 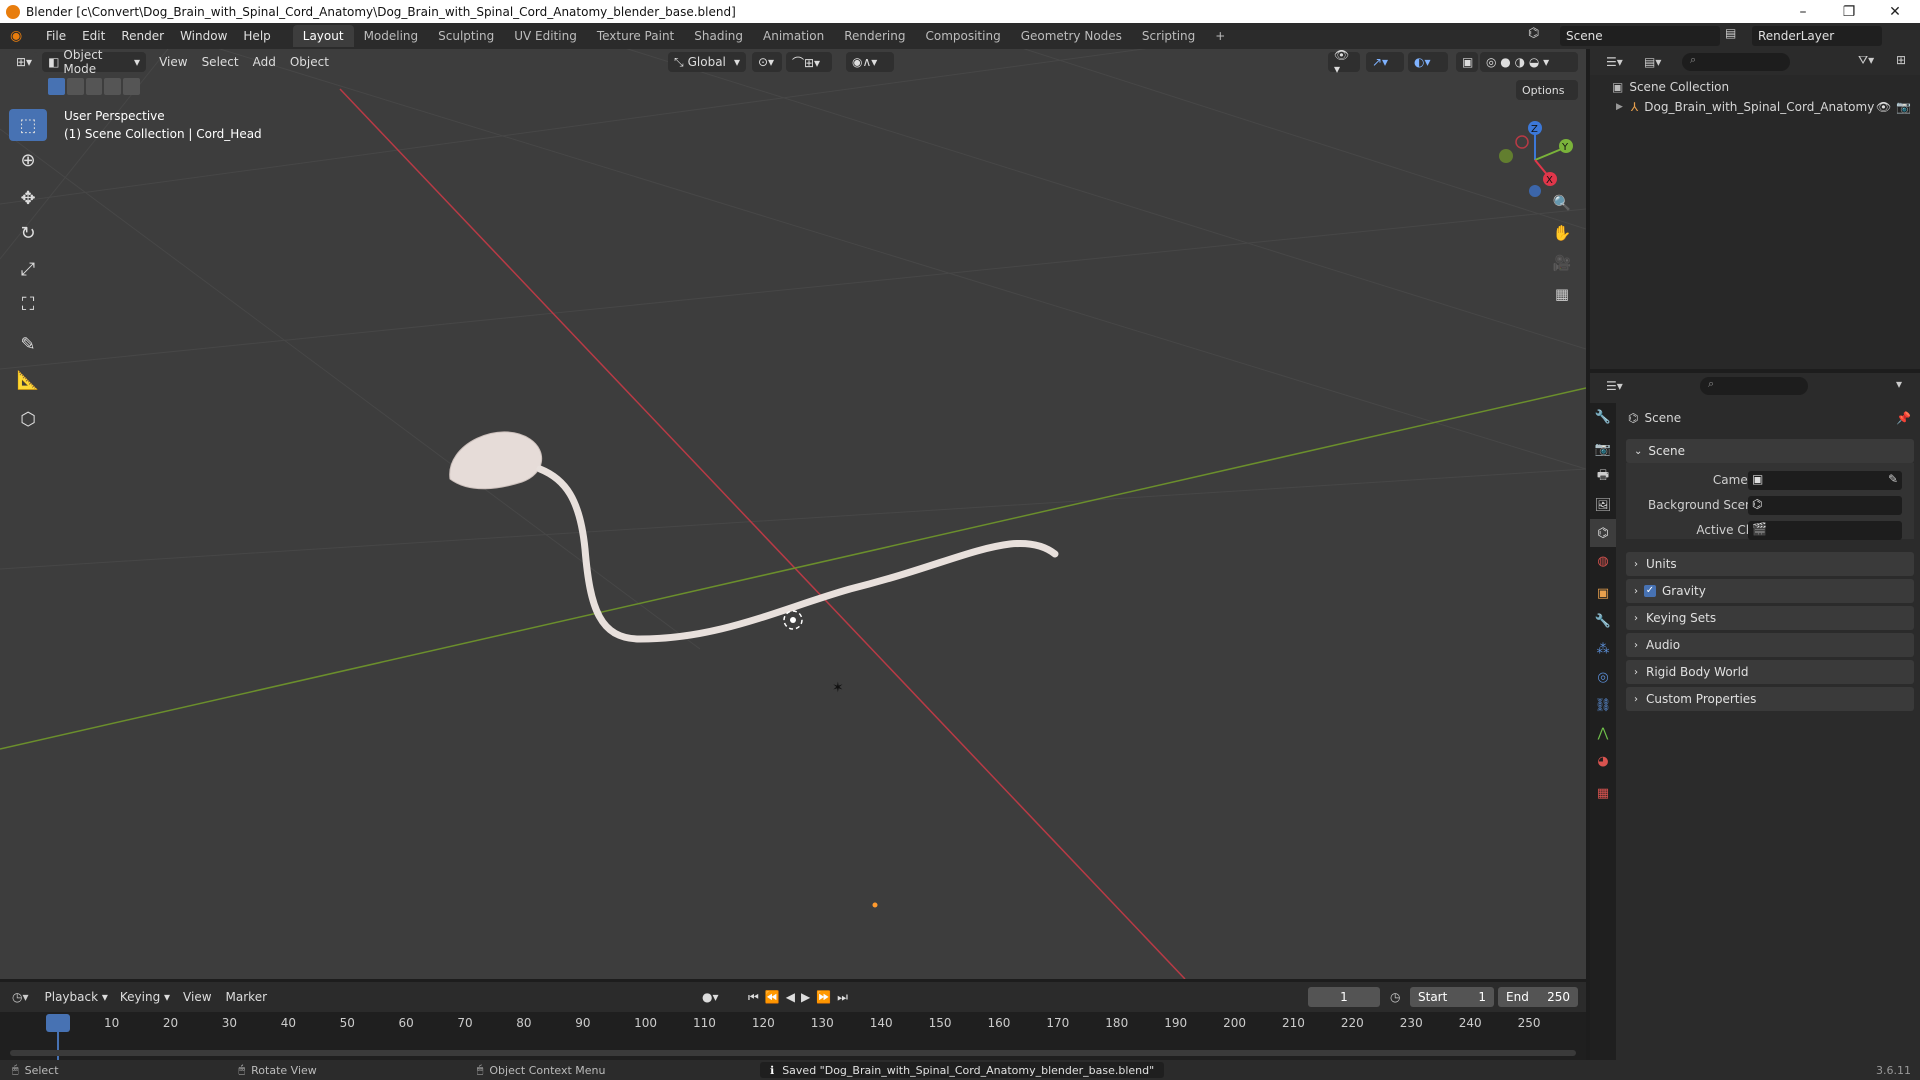 What do you see at coordinates (1344, 997) in the screenshot?
I see `current-frame-field: 1` at bounding box center [1344, 997].